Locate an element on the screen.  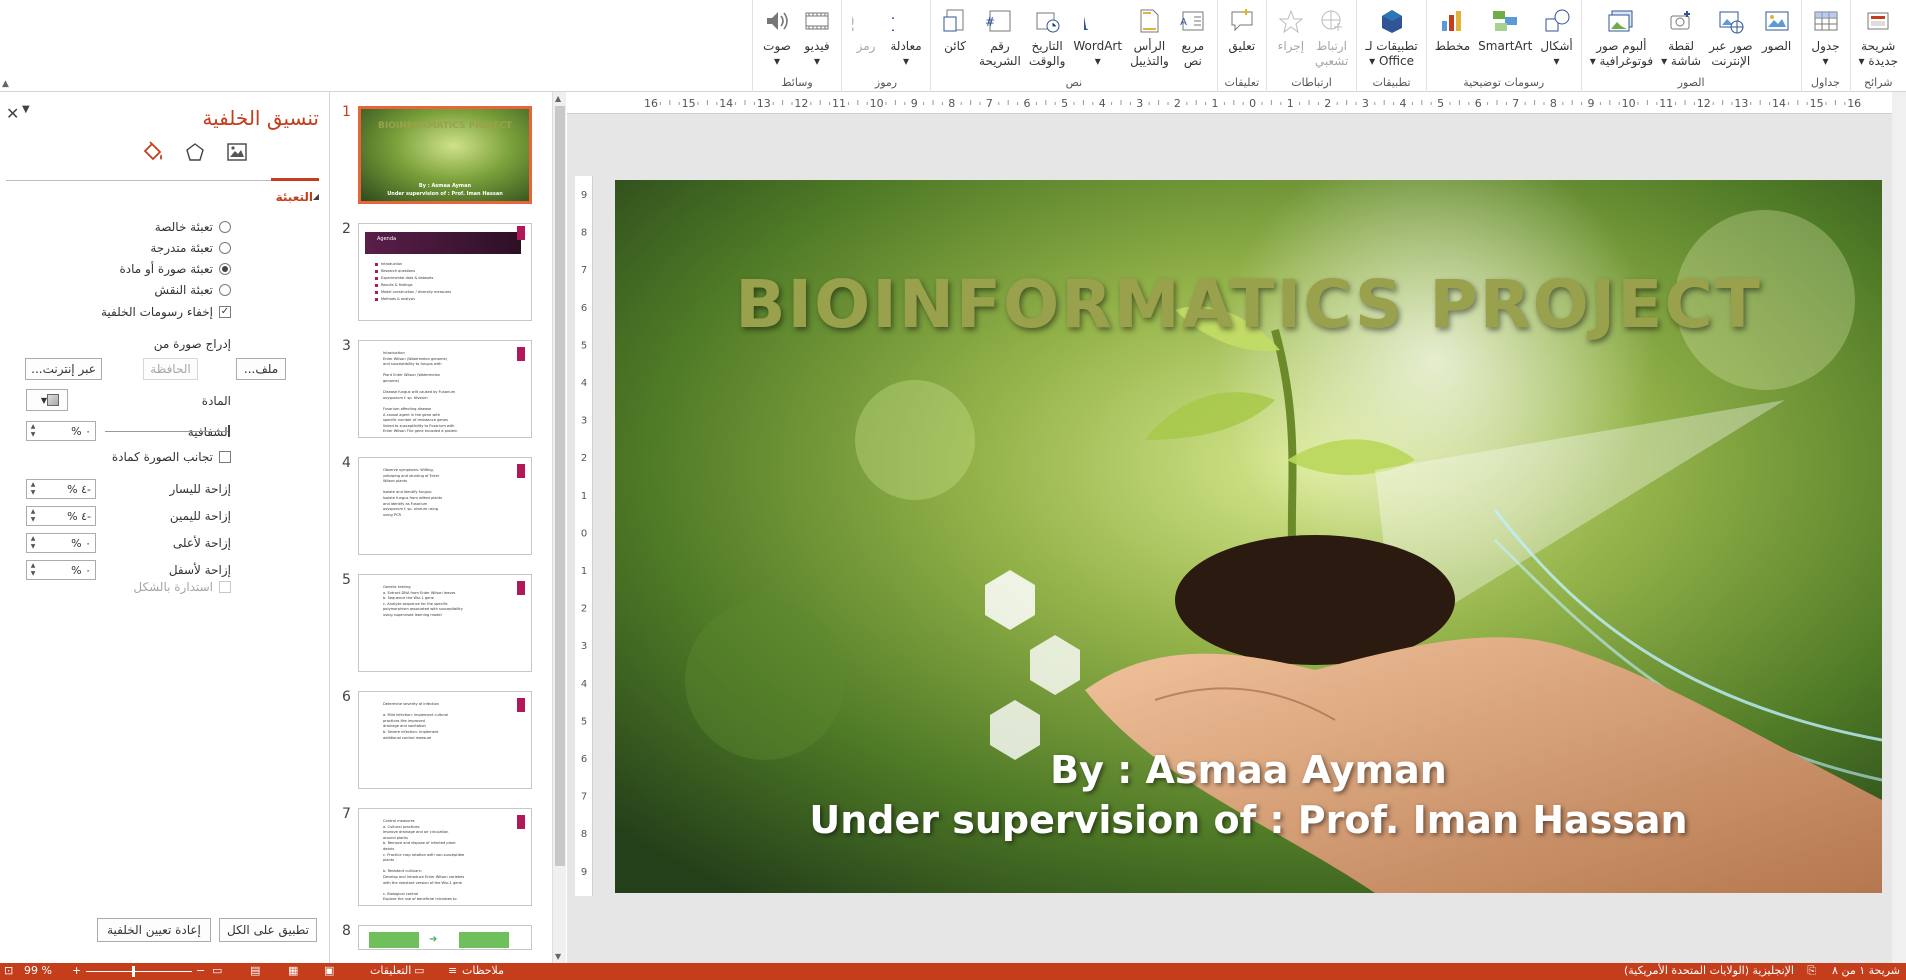
screenshot-button: لقطة شاشة ▾ is located at coordinates (1681, 37).